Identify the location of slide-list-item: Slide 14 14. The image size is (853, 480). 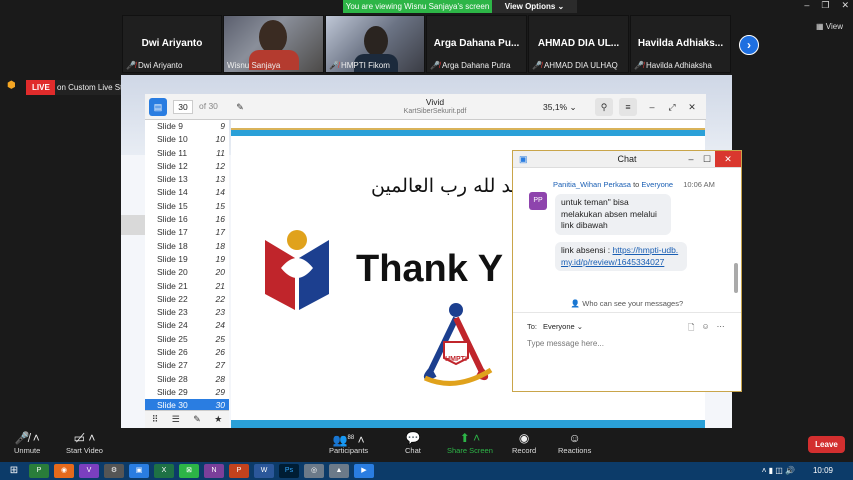
(187, 192).